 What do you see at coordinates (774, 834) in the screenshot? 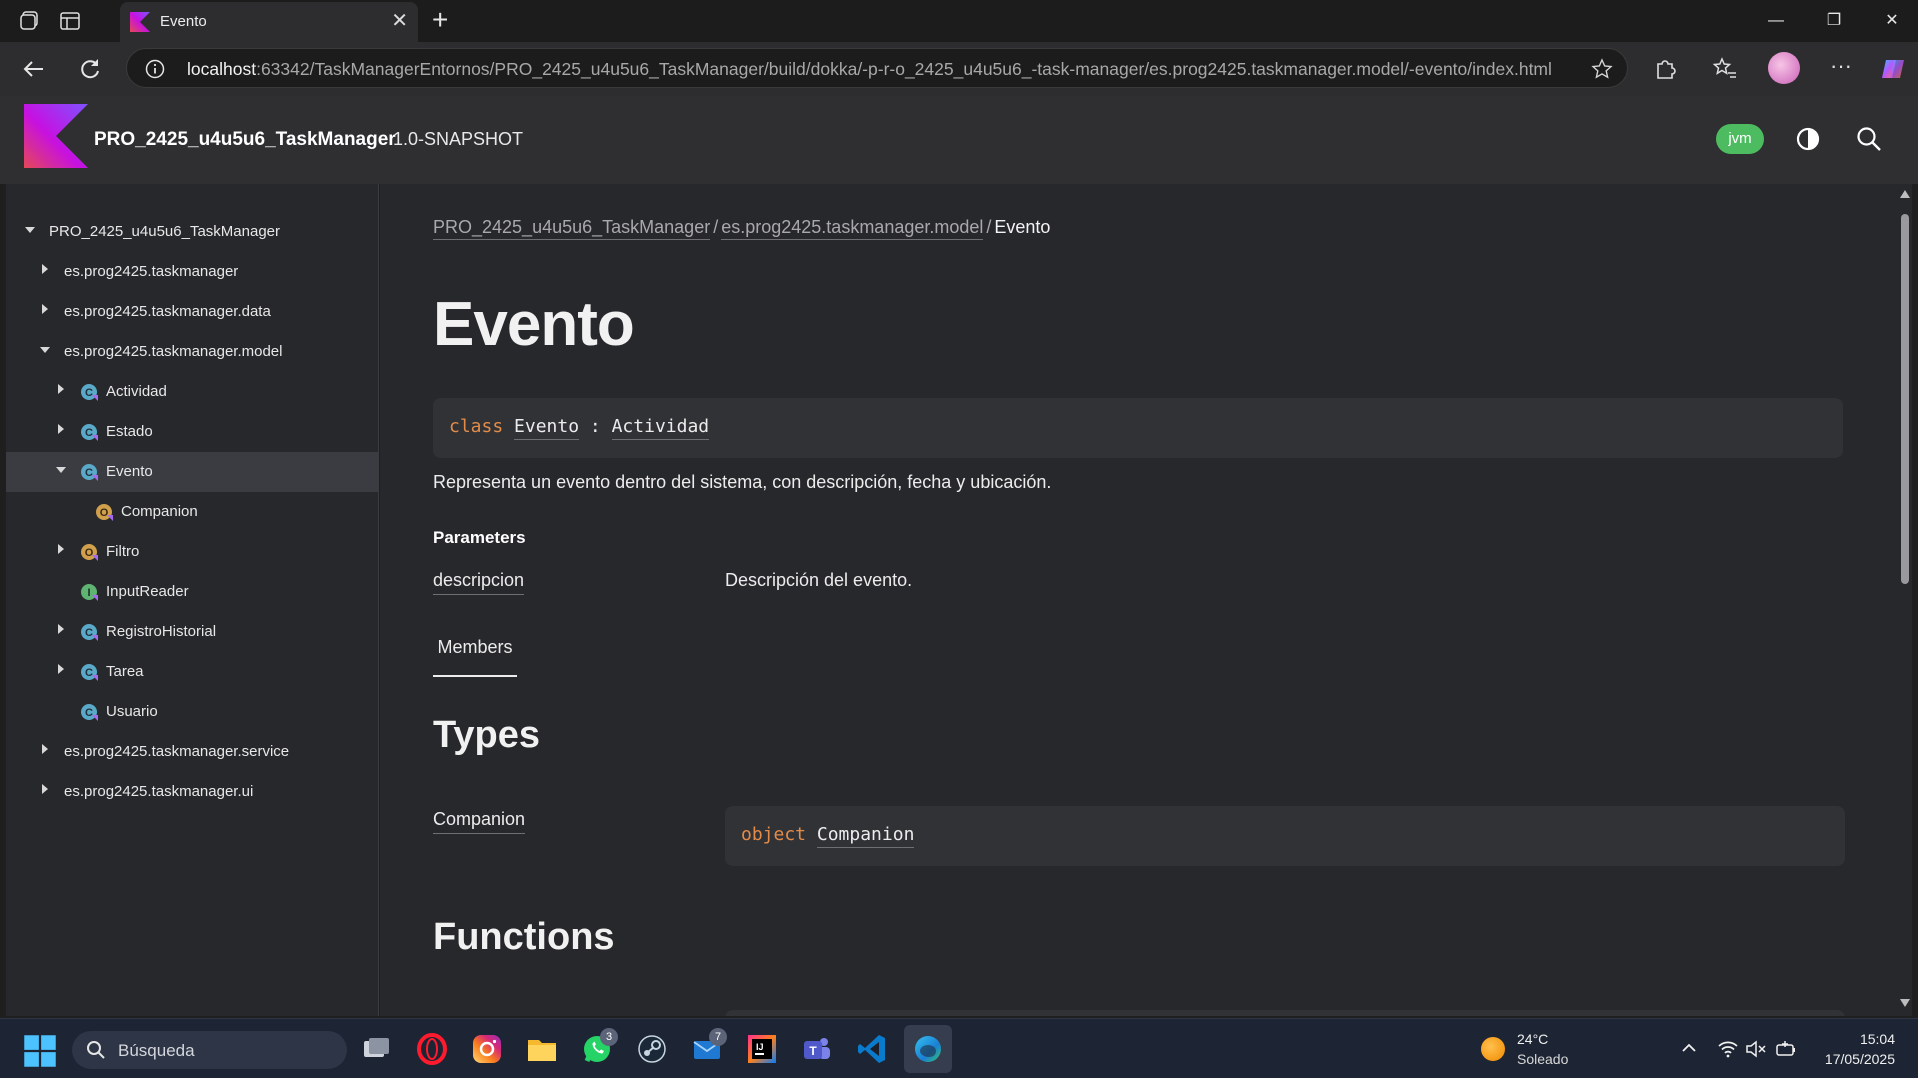
I see `type-keyword: object` at bounding box center [774, 834].